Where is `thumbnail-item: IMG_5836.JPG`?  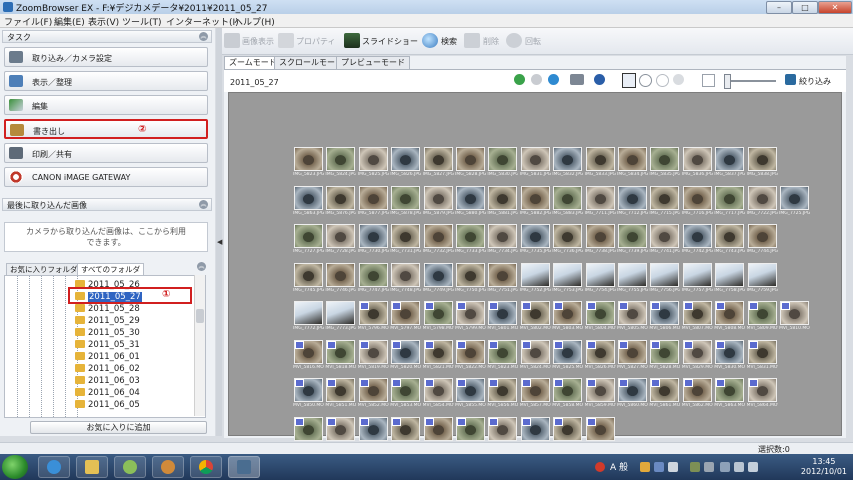
thumbnail-item: IMG_5836.JPG is located at coordinates (697, 166).